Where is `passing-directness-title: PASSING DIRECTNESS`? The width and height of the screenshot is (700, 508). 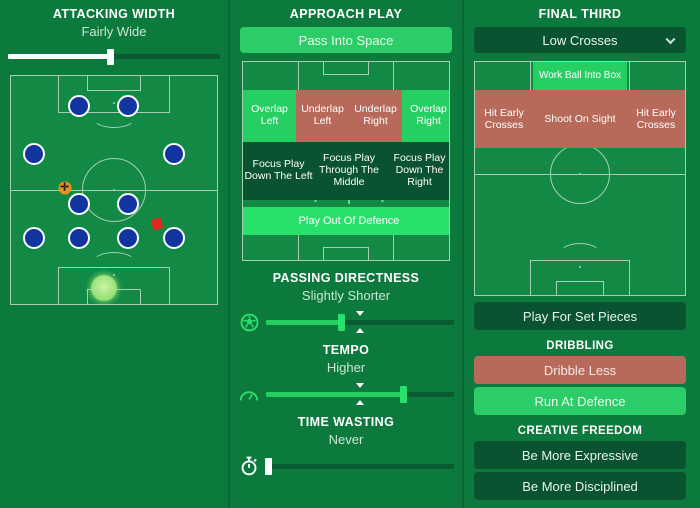 passing-directness-title: PASSING DIRECTNESS is located at coordinates (346, 278).